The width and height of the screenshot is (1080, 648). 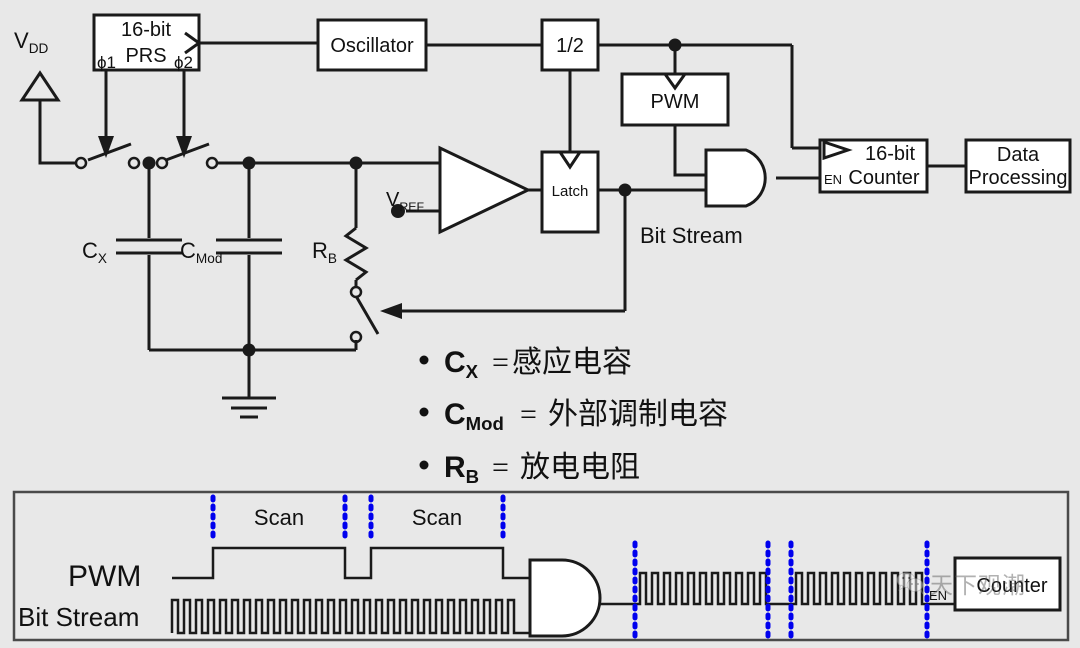 What do you see at coordinates (106, 62) in the screenshot?
I see `prs-phi1-label: ϕ1` at bounding box center [106, 62].